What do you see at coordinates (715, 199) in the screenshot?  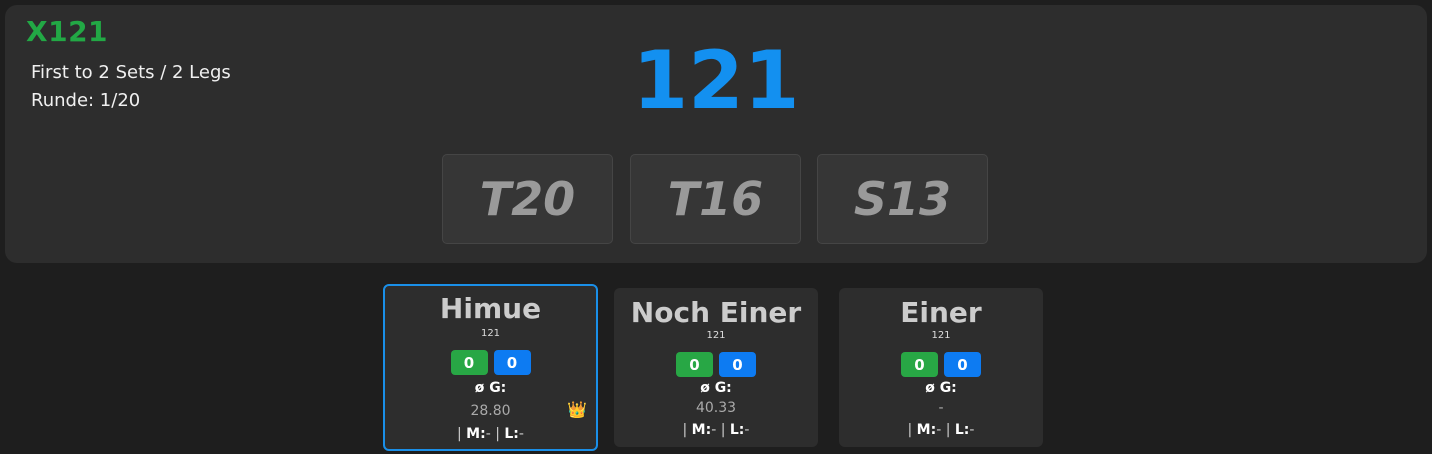 I see `checkout-suggestion-2: T16` at bounding box center [715, 199].